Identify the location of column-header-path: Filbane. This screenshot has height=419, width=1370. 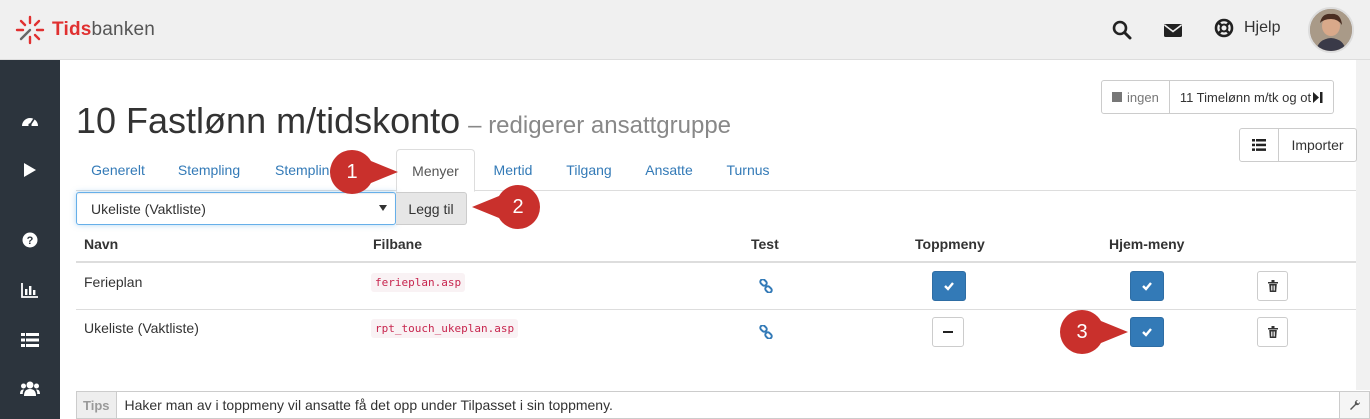
(398, 244).